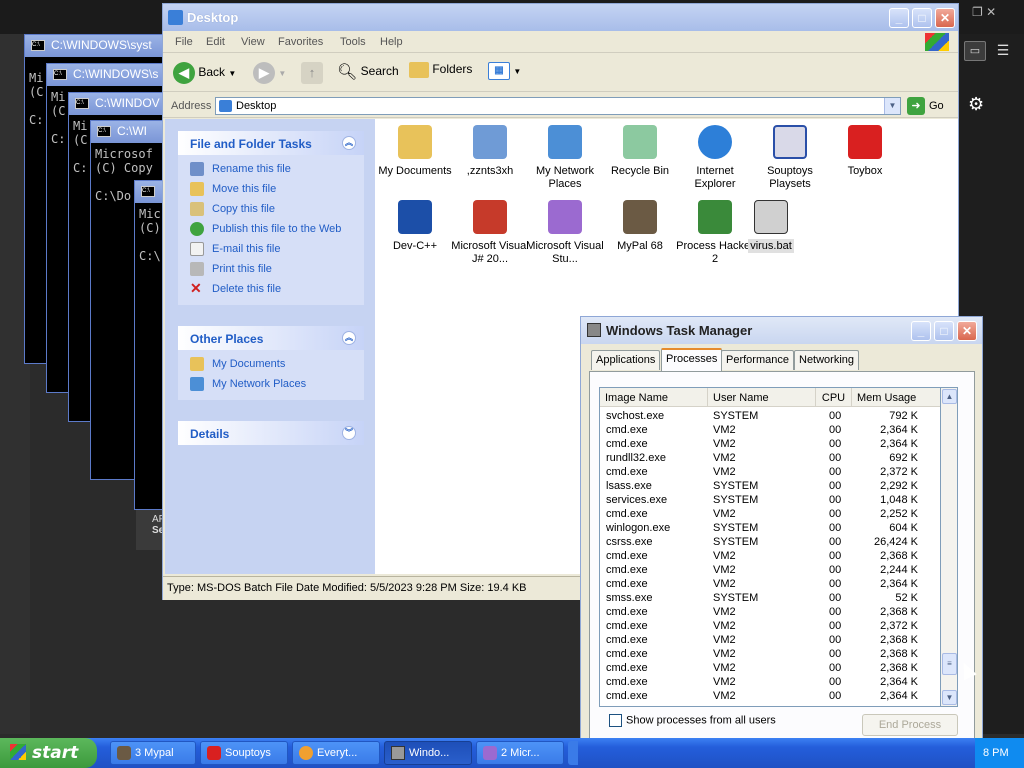  I want to click on table-row: cmd.exe VM2 00 2,244 K, so click(765, 570).